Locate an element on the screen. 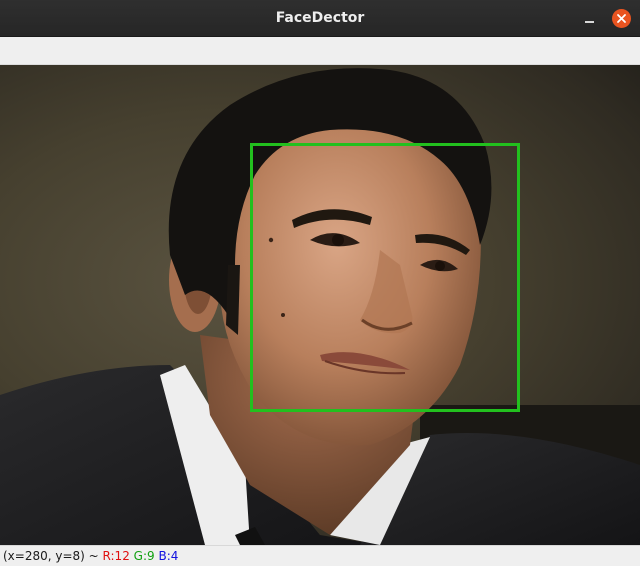  pixel-r-value: R:12 is located at coordinates (116, 556).